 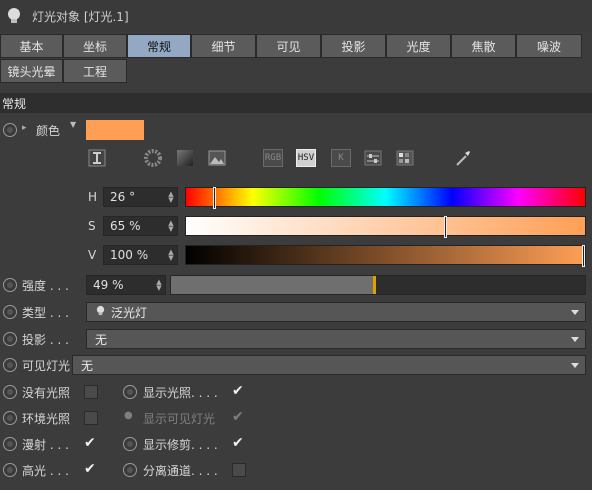 What do you see at coordinates (115, 130) in the screenshot?
I see `color-swatch` at bounding box center [115, 130].